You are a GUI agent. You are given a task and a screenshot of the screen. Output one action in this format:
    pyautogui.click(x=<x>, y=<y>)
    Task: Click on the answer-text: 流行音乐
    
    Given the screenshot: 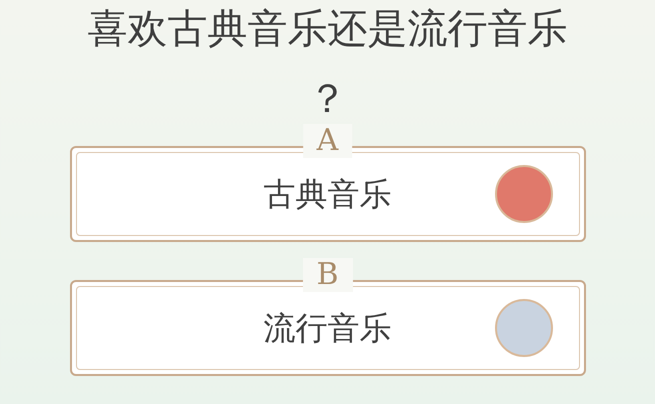 What is the action you would take?
    pyautogui.click(x=328, y=328)
    